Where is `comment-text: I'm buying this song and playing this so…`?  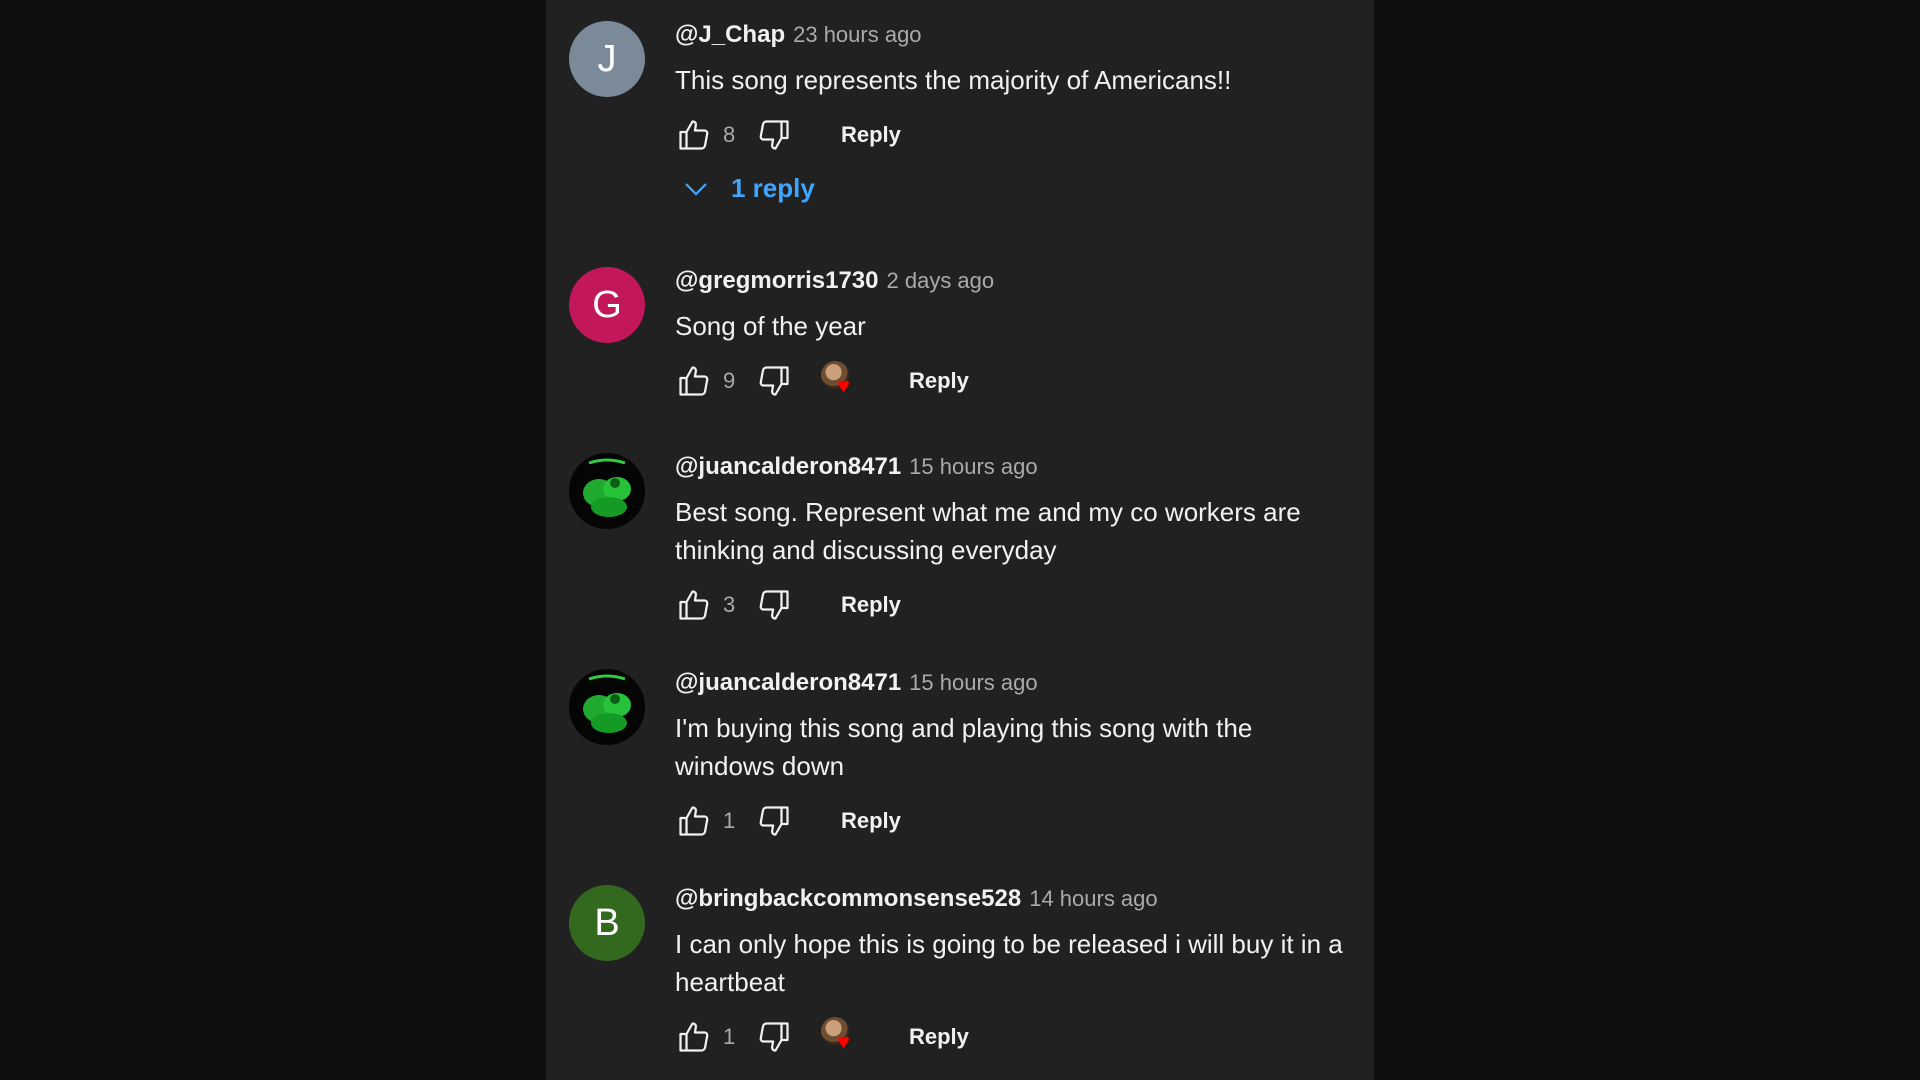
comment-text: I'm buying this song and playing this so… is located at coordinates (964, 747).